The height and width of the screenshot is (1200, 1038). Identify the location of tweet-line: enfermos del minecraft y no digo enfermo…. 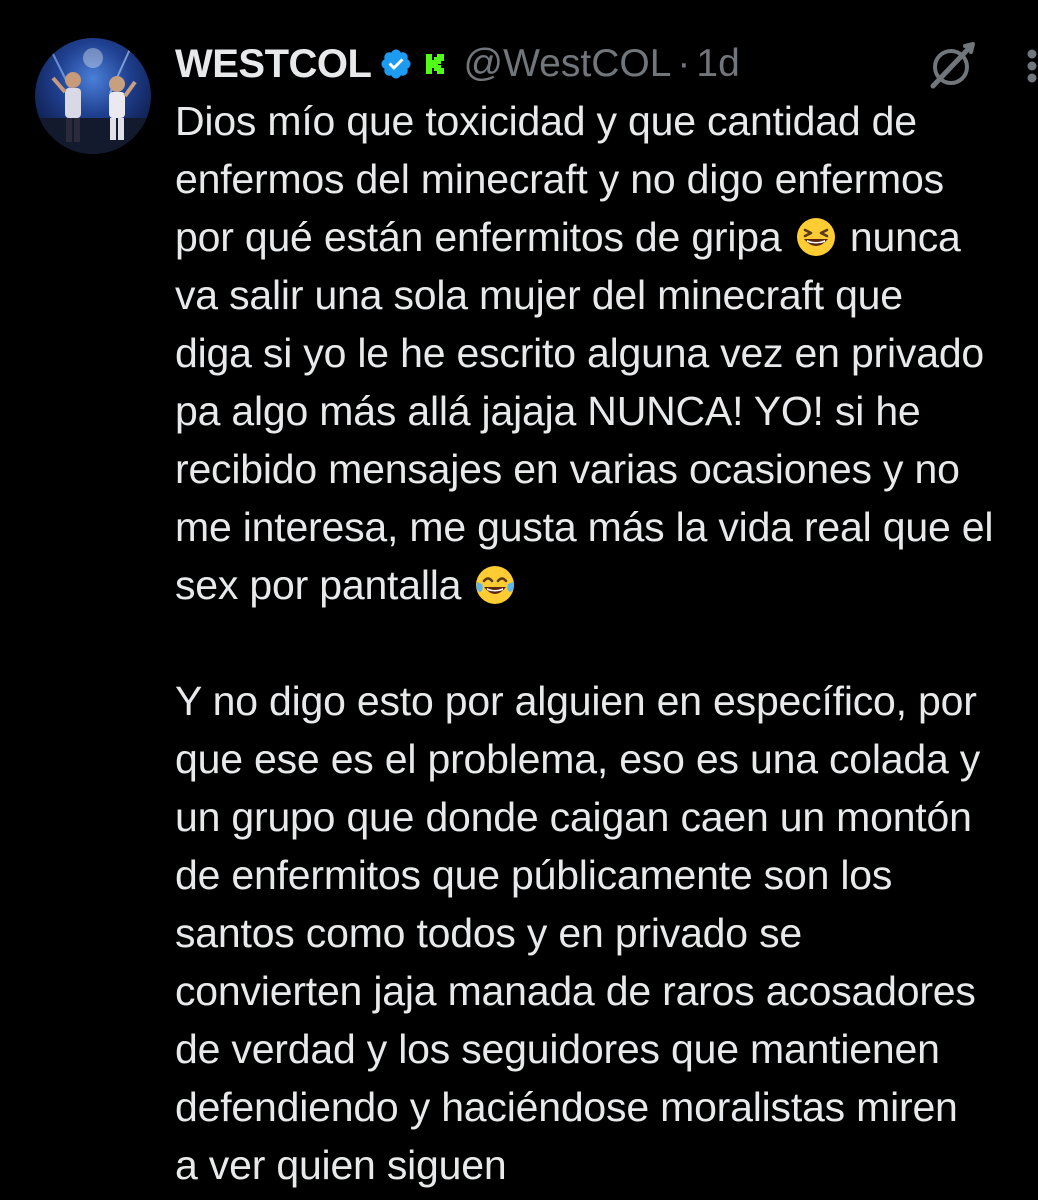
(559, 179).